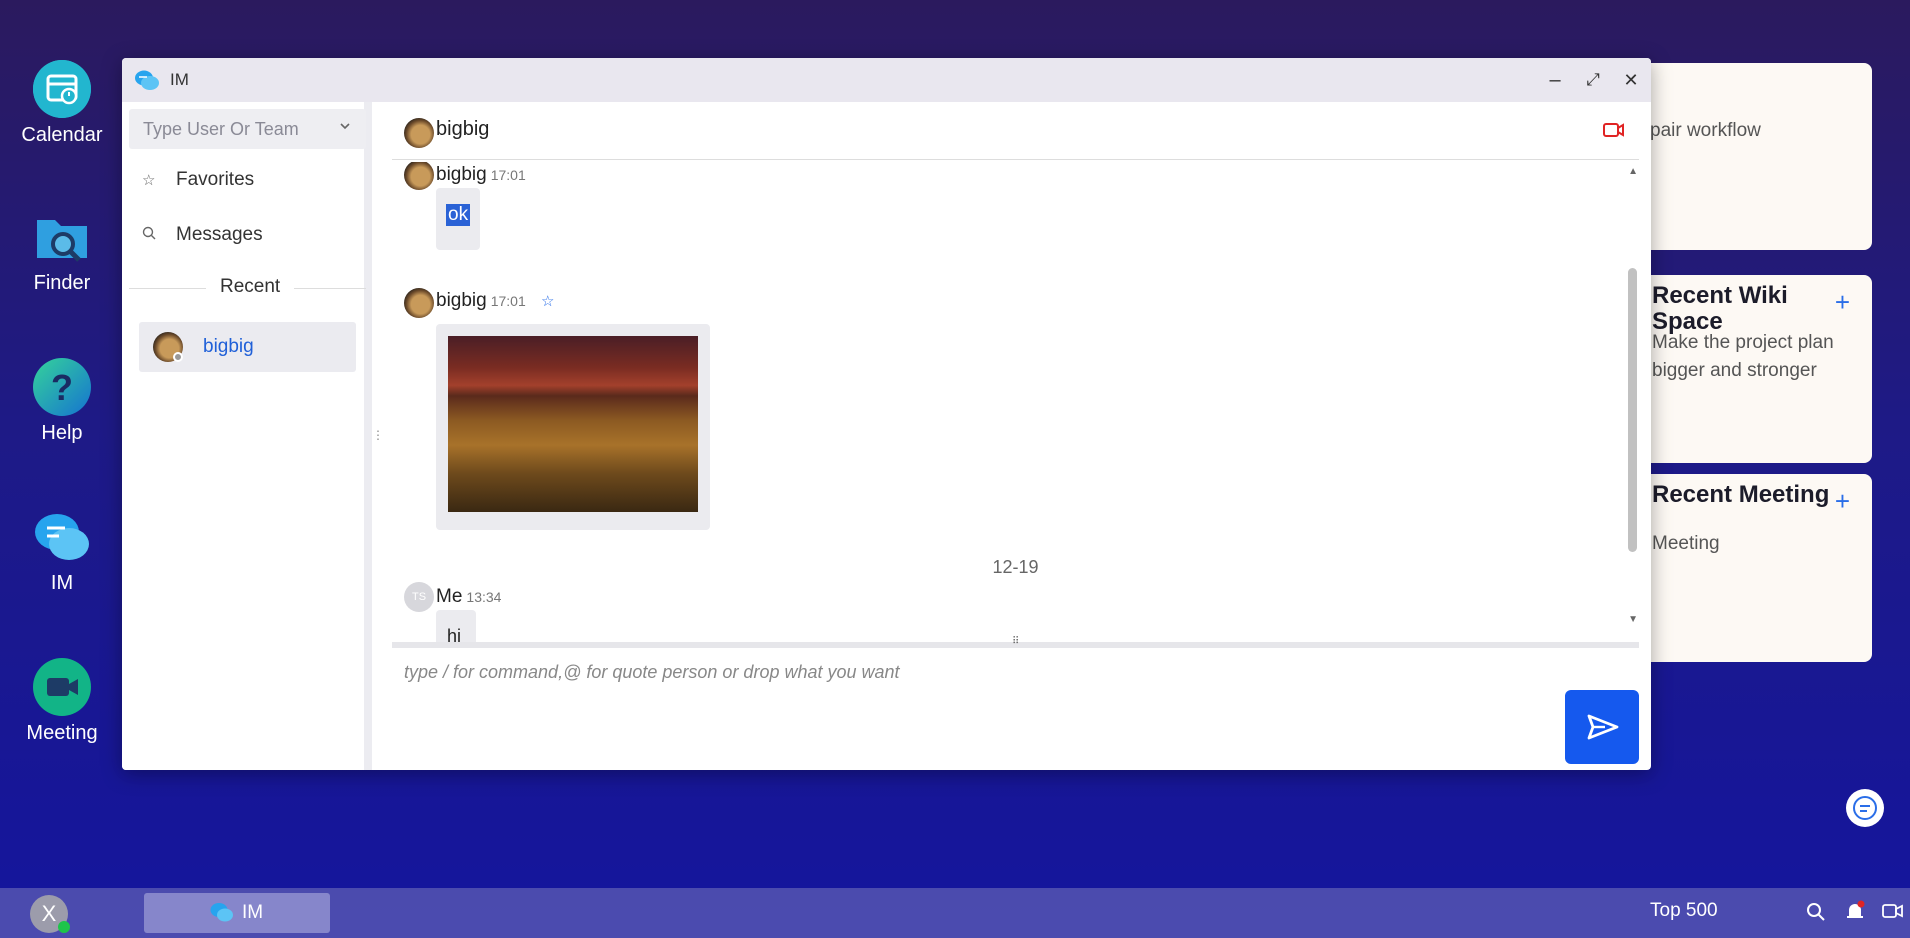 The height and width of the screenshot is (938, 1910). I want to click on user-team-search: Type User Or Team, so click(247, 129).